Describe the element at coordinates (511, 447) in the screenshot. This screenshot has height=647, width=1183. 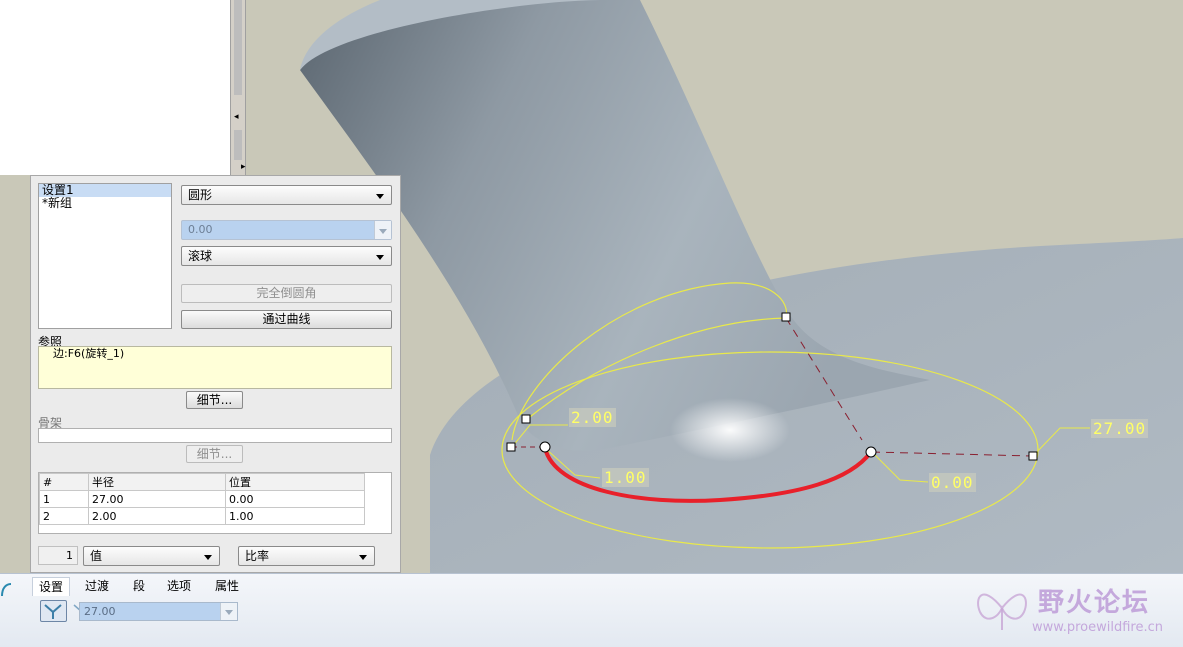
I see `radius-handle-left` at that location.